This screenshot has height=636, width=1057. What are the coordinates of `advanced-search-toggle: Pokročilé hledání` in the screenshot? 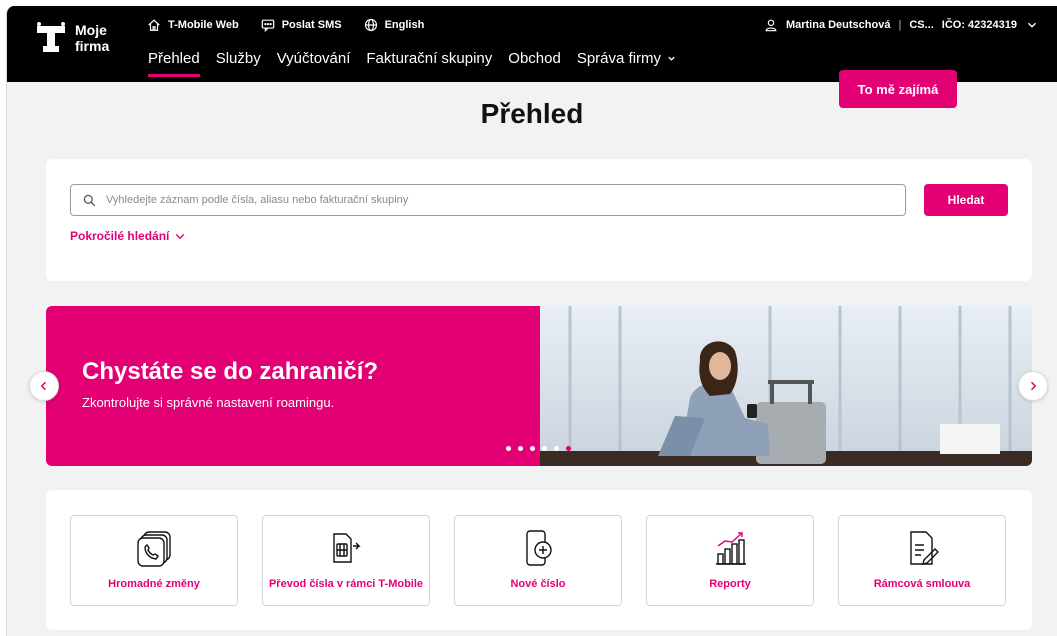 It's located at (128, 236).